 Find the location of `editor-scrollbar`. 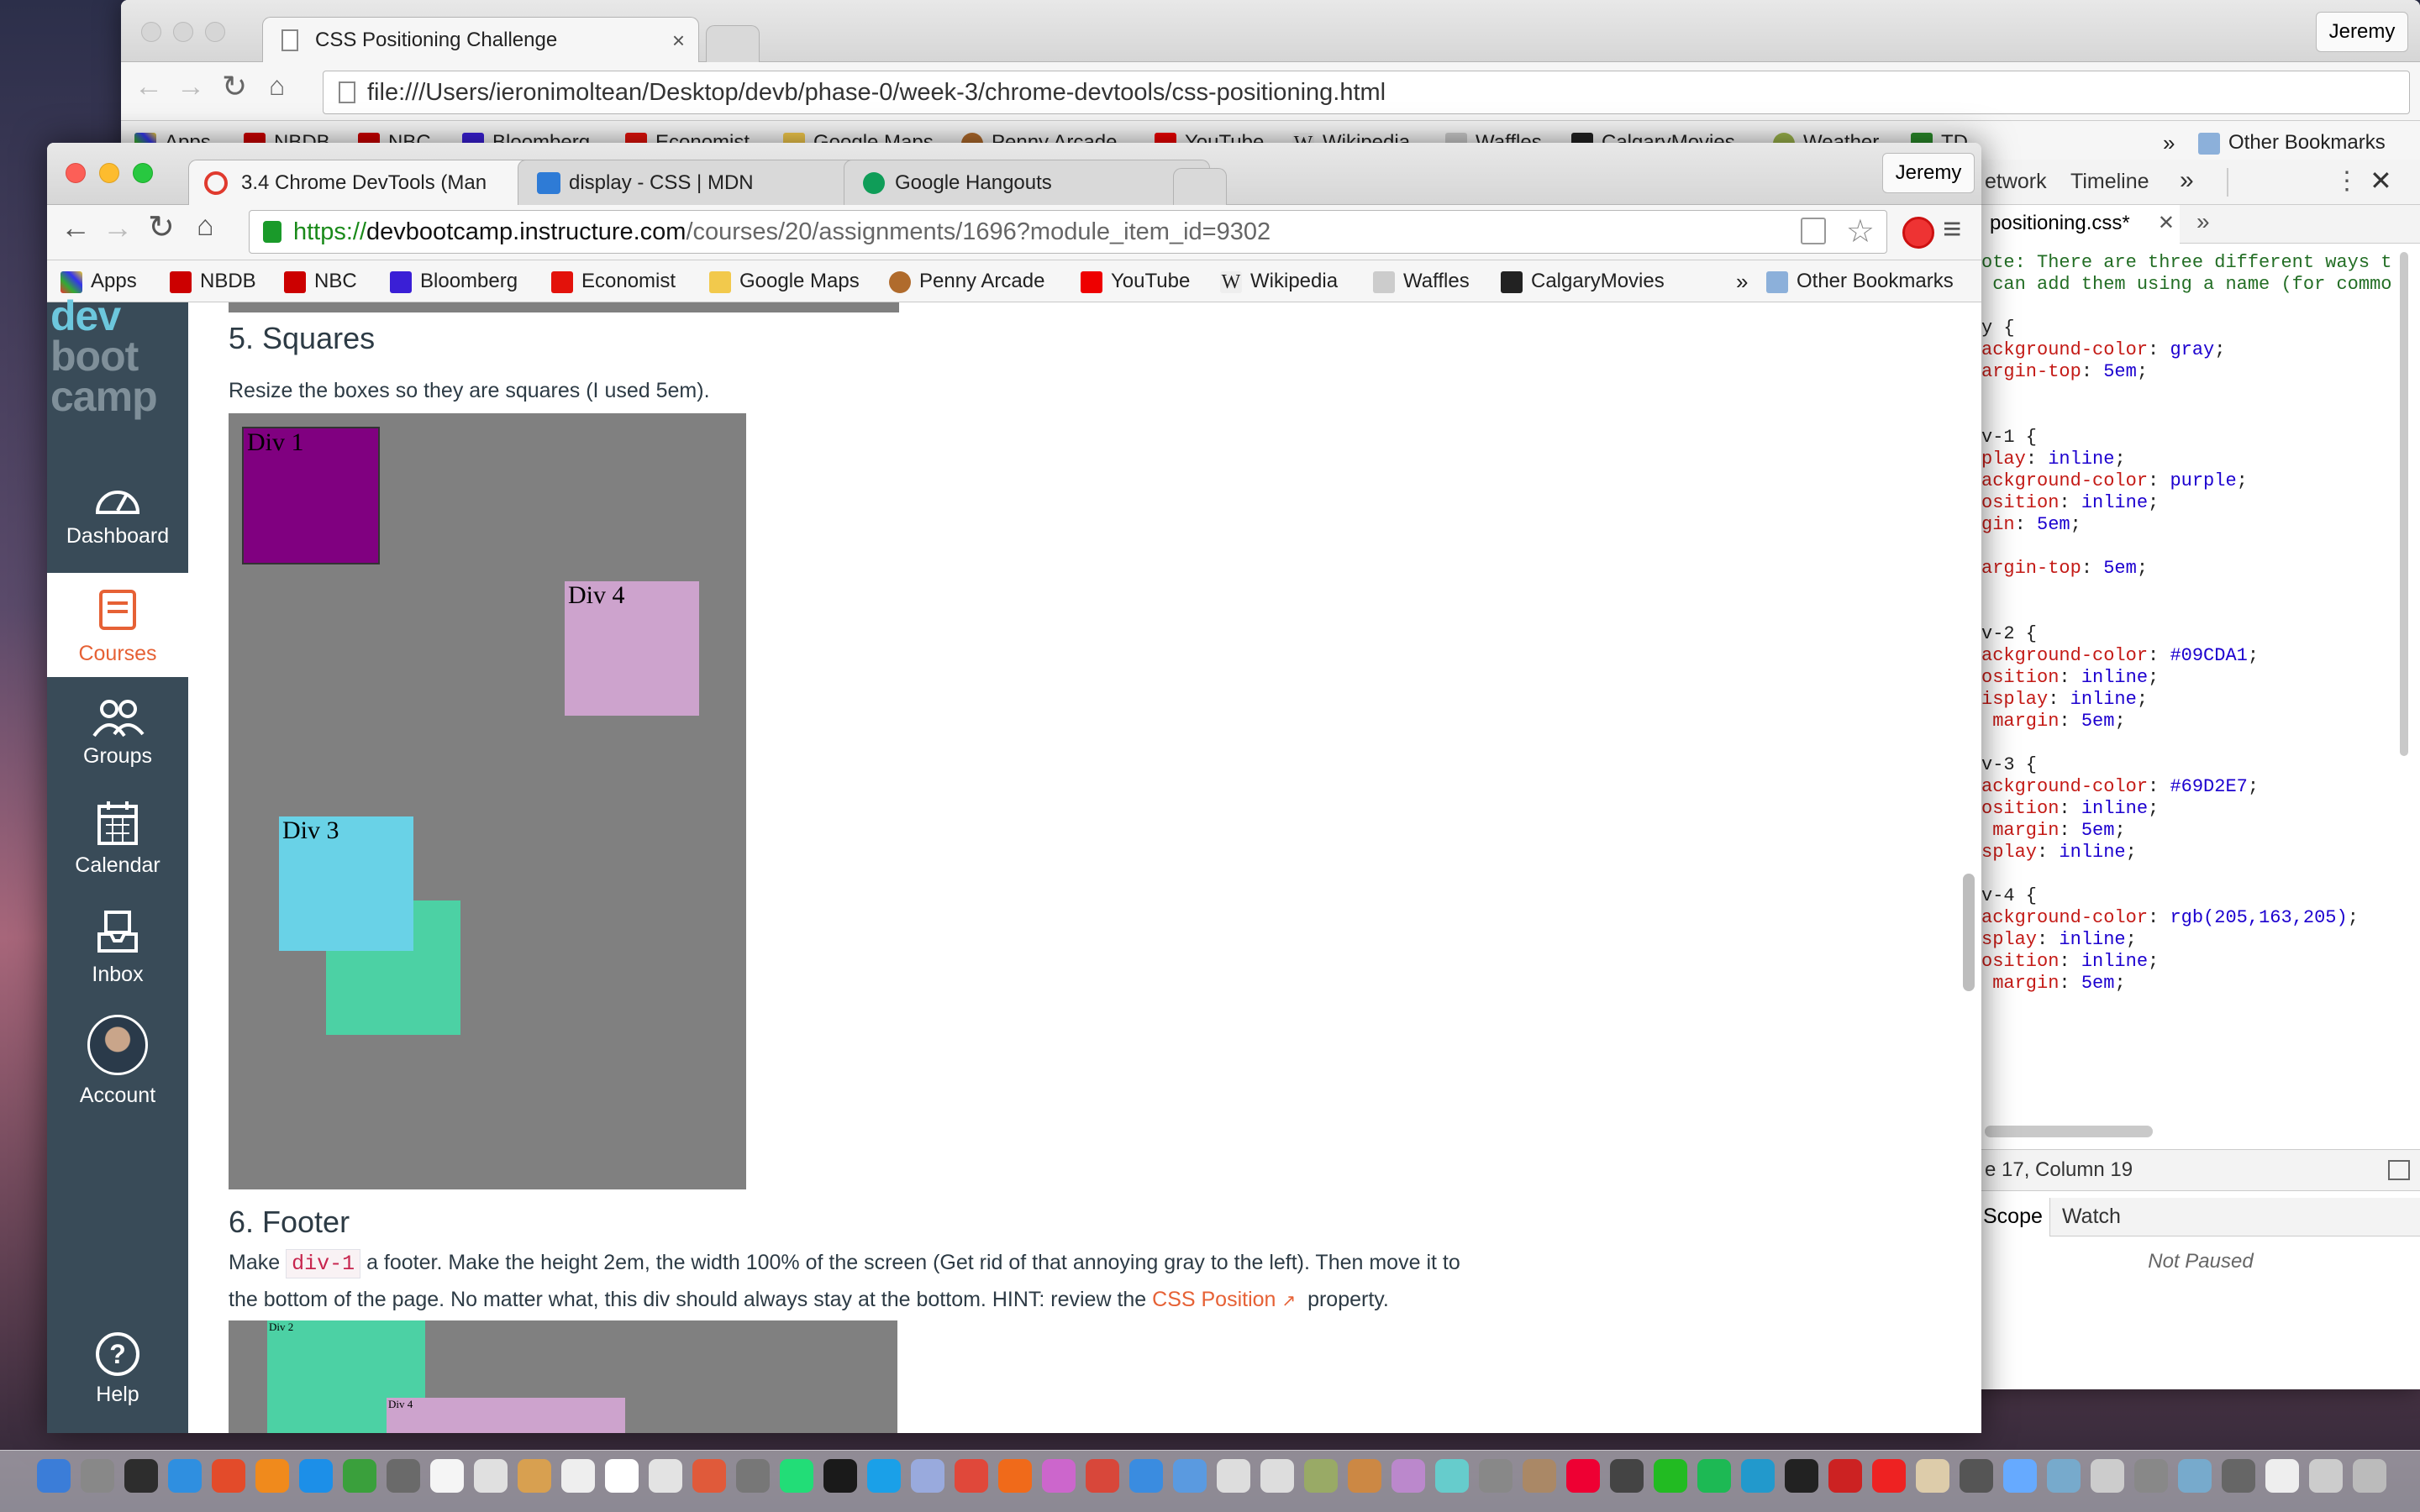

editor-scrollbar is located at coordinates (2404, 504).